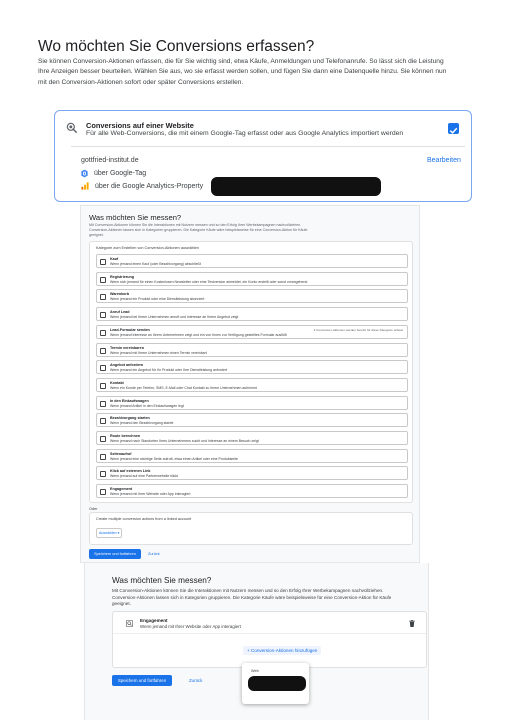 The image size is (509, 720). I want to click on website-checkbox, so click(453, 128).